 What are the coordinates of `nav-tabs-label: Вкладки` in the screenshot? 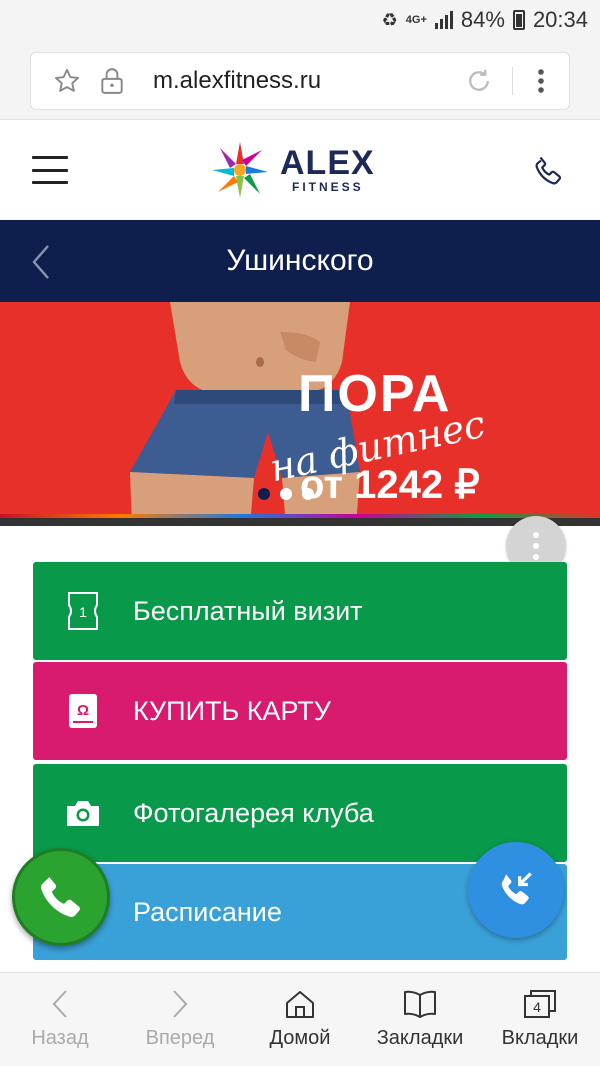 It's located at (540, 1038).